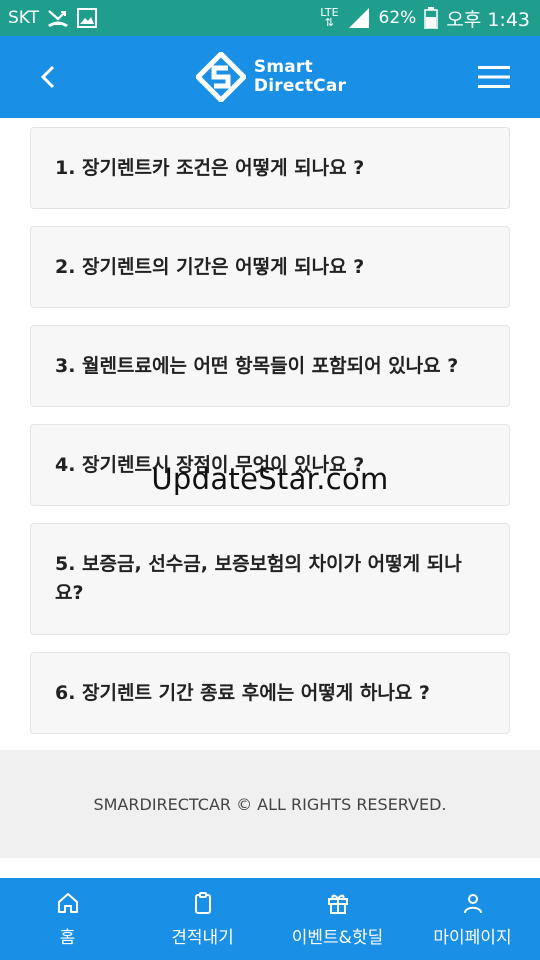  I want to click on watermark: UpdateStar.com, so click(270, 479).